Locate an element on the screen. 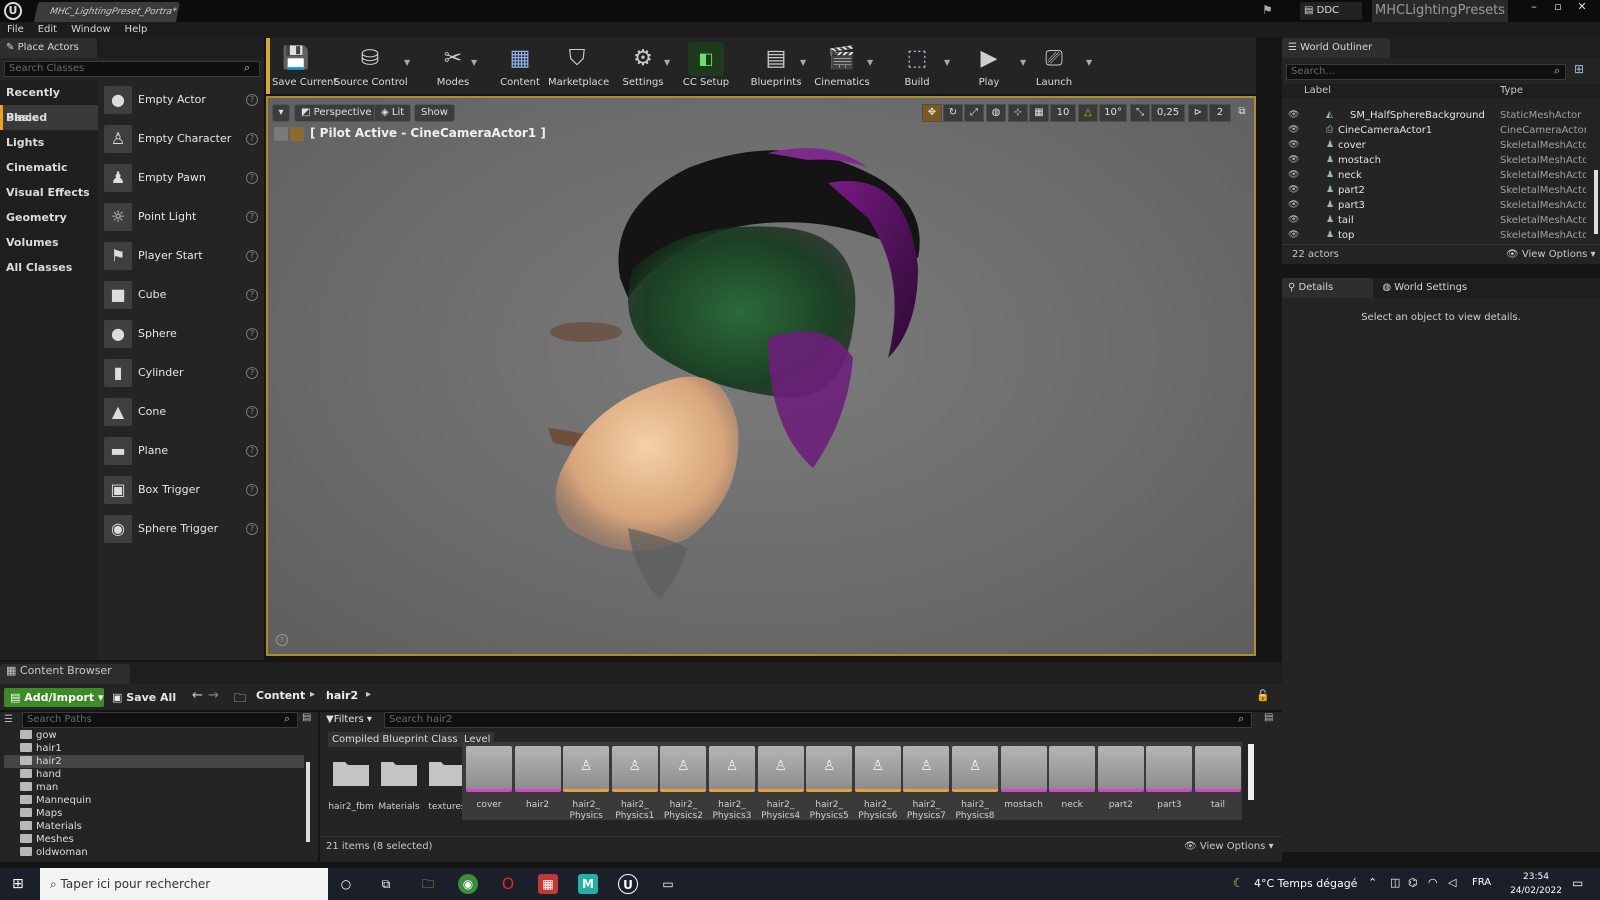  taskbar-search-box: ⌕ Taper ici pour rechercher is located at coordinates (184, 884).